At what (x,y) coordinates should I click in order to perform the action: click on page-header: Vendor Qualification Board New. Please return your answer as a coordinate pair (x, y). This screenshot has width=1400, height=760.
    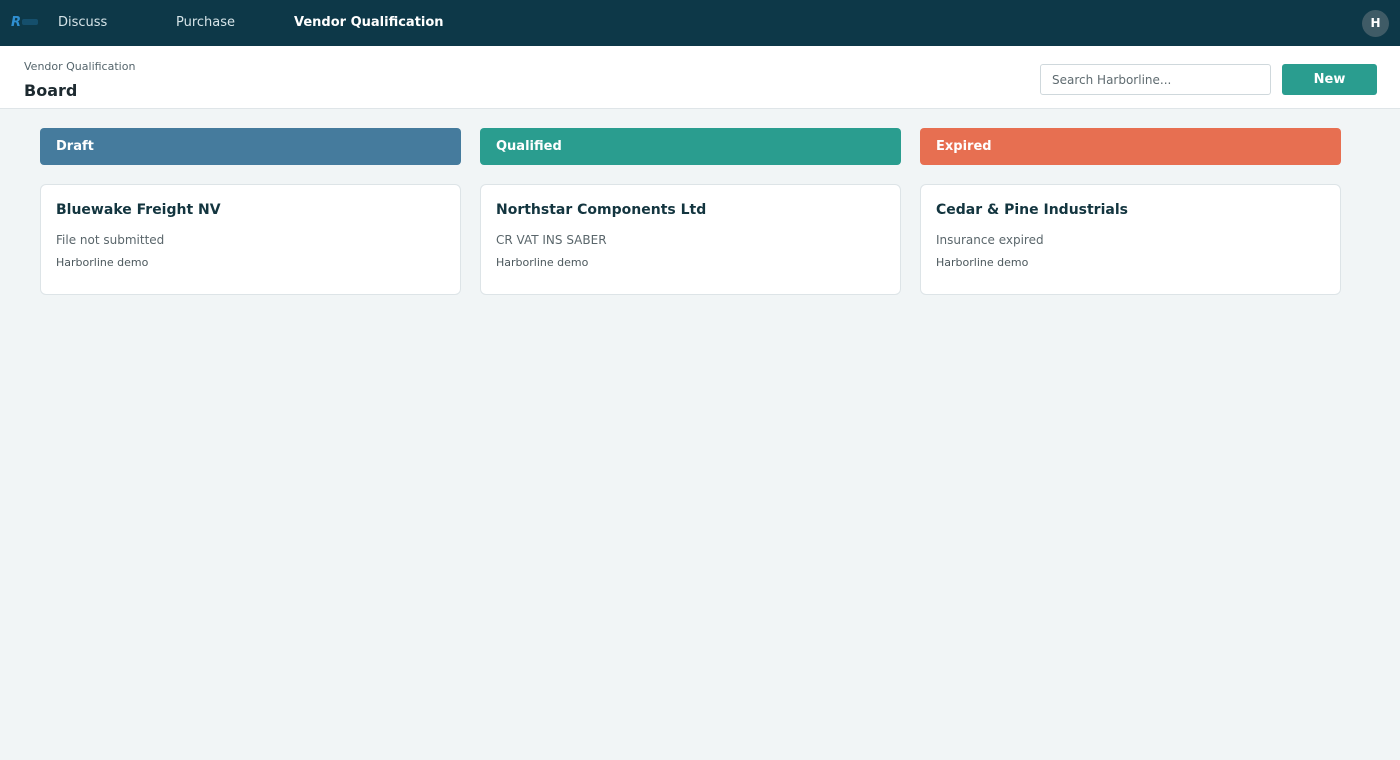
    Looking at the image, I should click on (700, 77).